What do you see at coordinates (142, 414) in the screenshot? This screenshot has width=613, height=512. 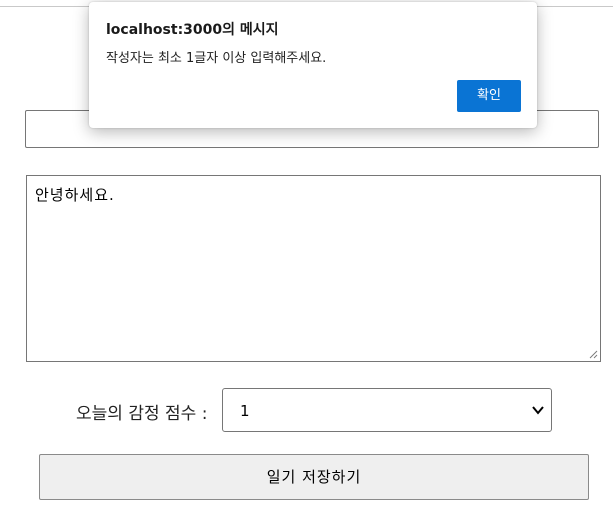 I see `emotion-label: 오늘의 감정 점수 :` at bounding box center [142, 414].